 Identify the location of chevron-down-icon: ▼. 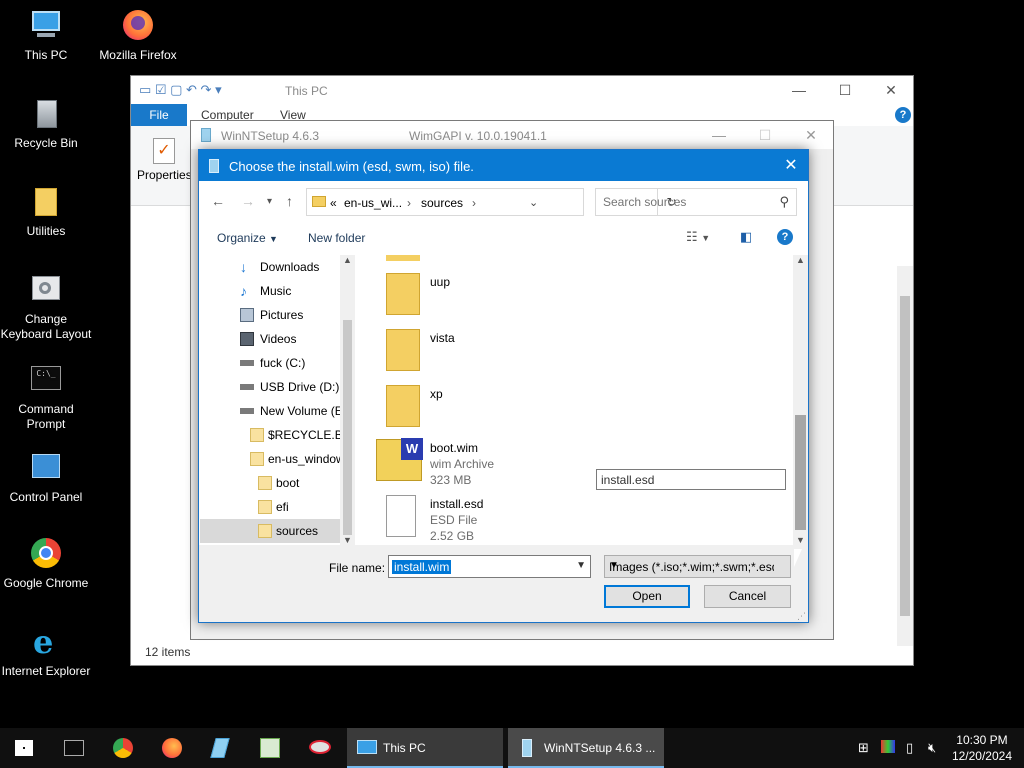
(581, 565).